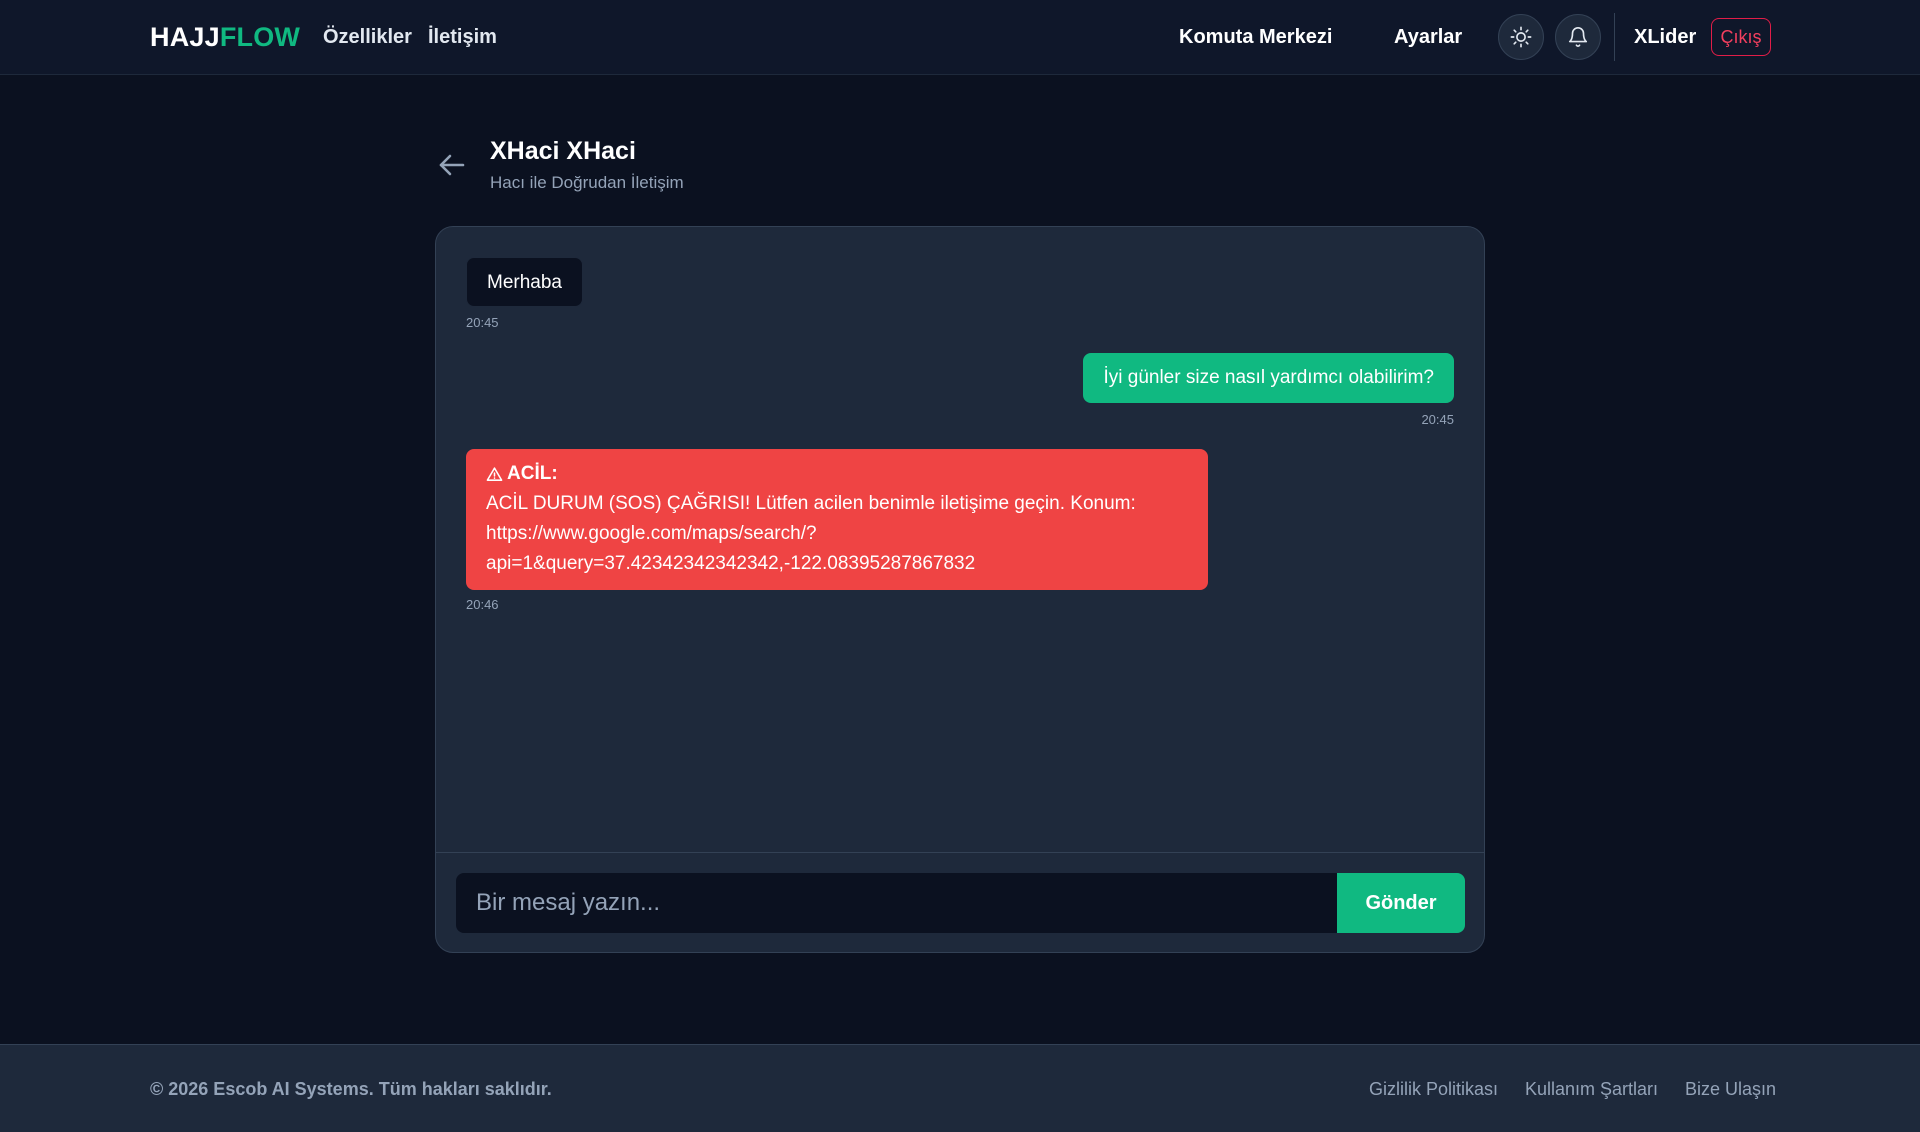 The height and width of the screenshot is (1132, 1920). What do you see at coordinates (587, 182) in the screenshot?
I see `page-subtitle: Hacı ile Doğrudan İletişim` at bounding box center [587, 182].